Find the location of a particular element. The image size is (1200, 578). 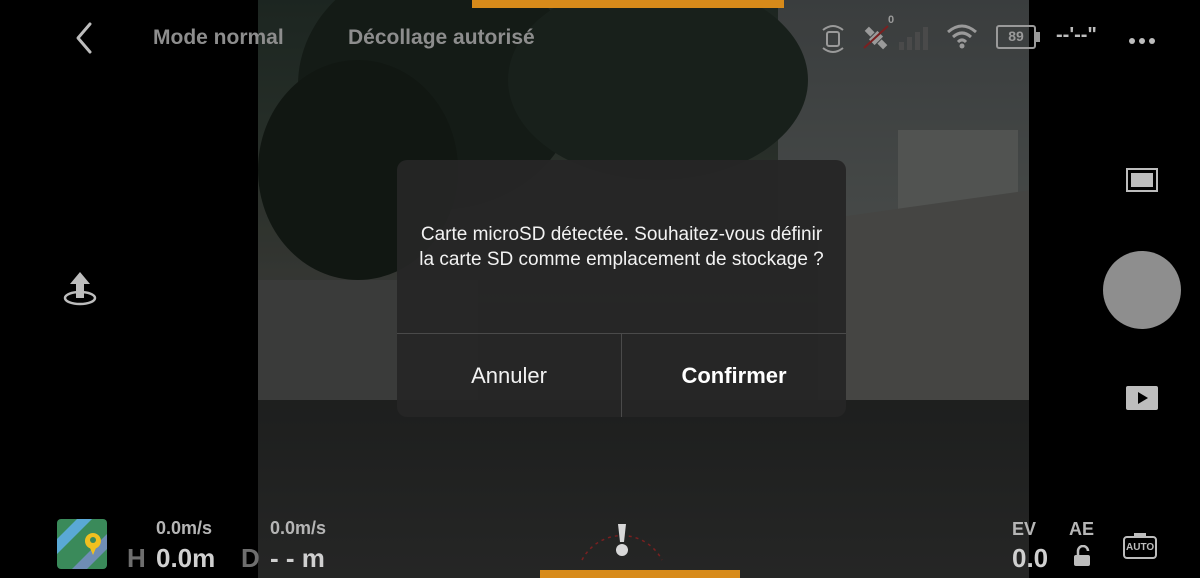

height-label: H is located at coordinates (136, 558).